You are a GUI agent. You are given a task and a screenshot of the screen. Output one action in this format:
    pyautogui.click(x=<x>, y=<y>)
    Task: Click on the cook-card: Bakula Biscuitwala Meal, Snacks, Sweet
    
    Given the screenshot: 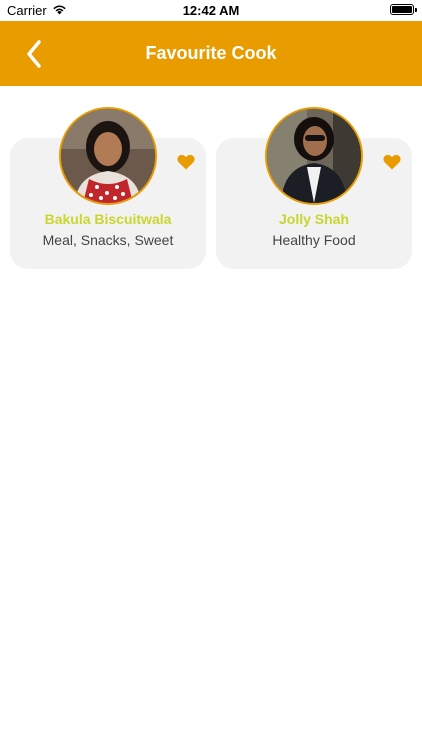 What is the action you would take?
    pyautogui.click(x=108, y=188)
    